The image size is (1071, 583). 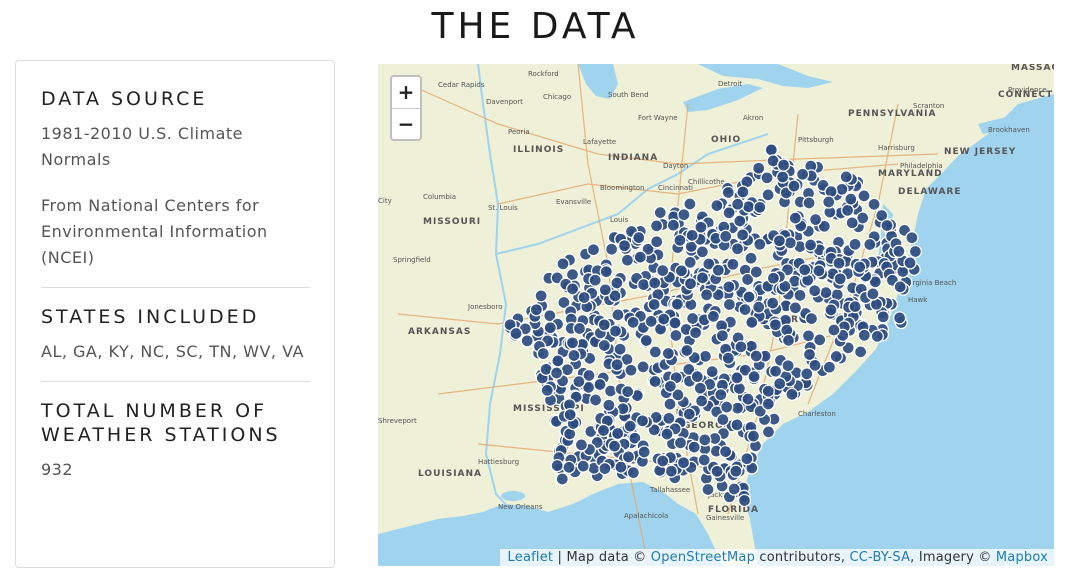 I want to click on zoom-out-button: −, so click(x=406, y=124).